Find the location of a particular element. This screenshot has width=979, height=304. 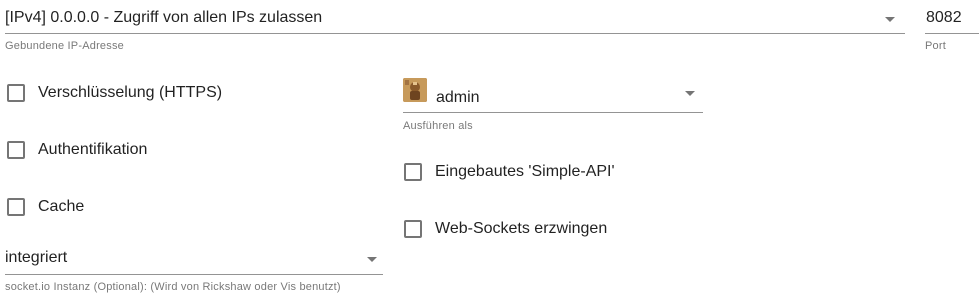

run-as-helper: Ausführen als is located at coordinates (438, 126).